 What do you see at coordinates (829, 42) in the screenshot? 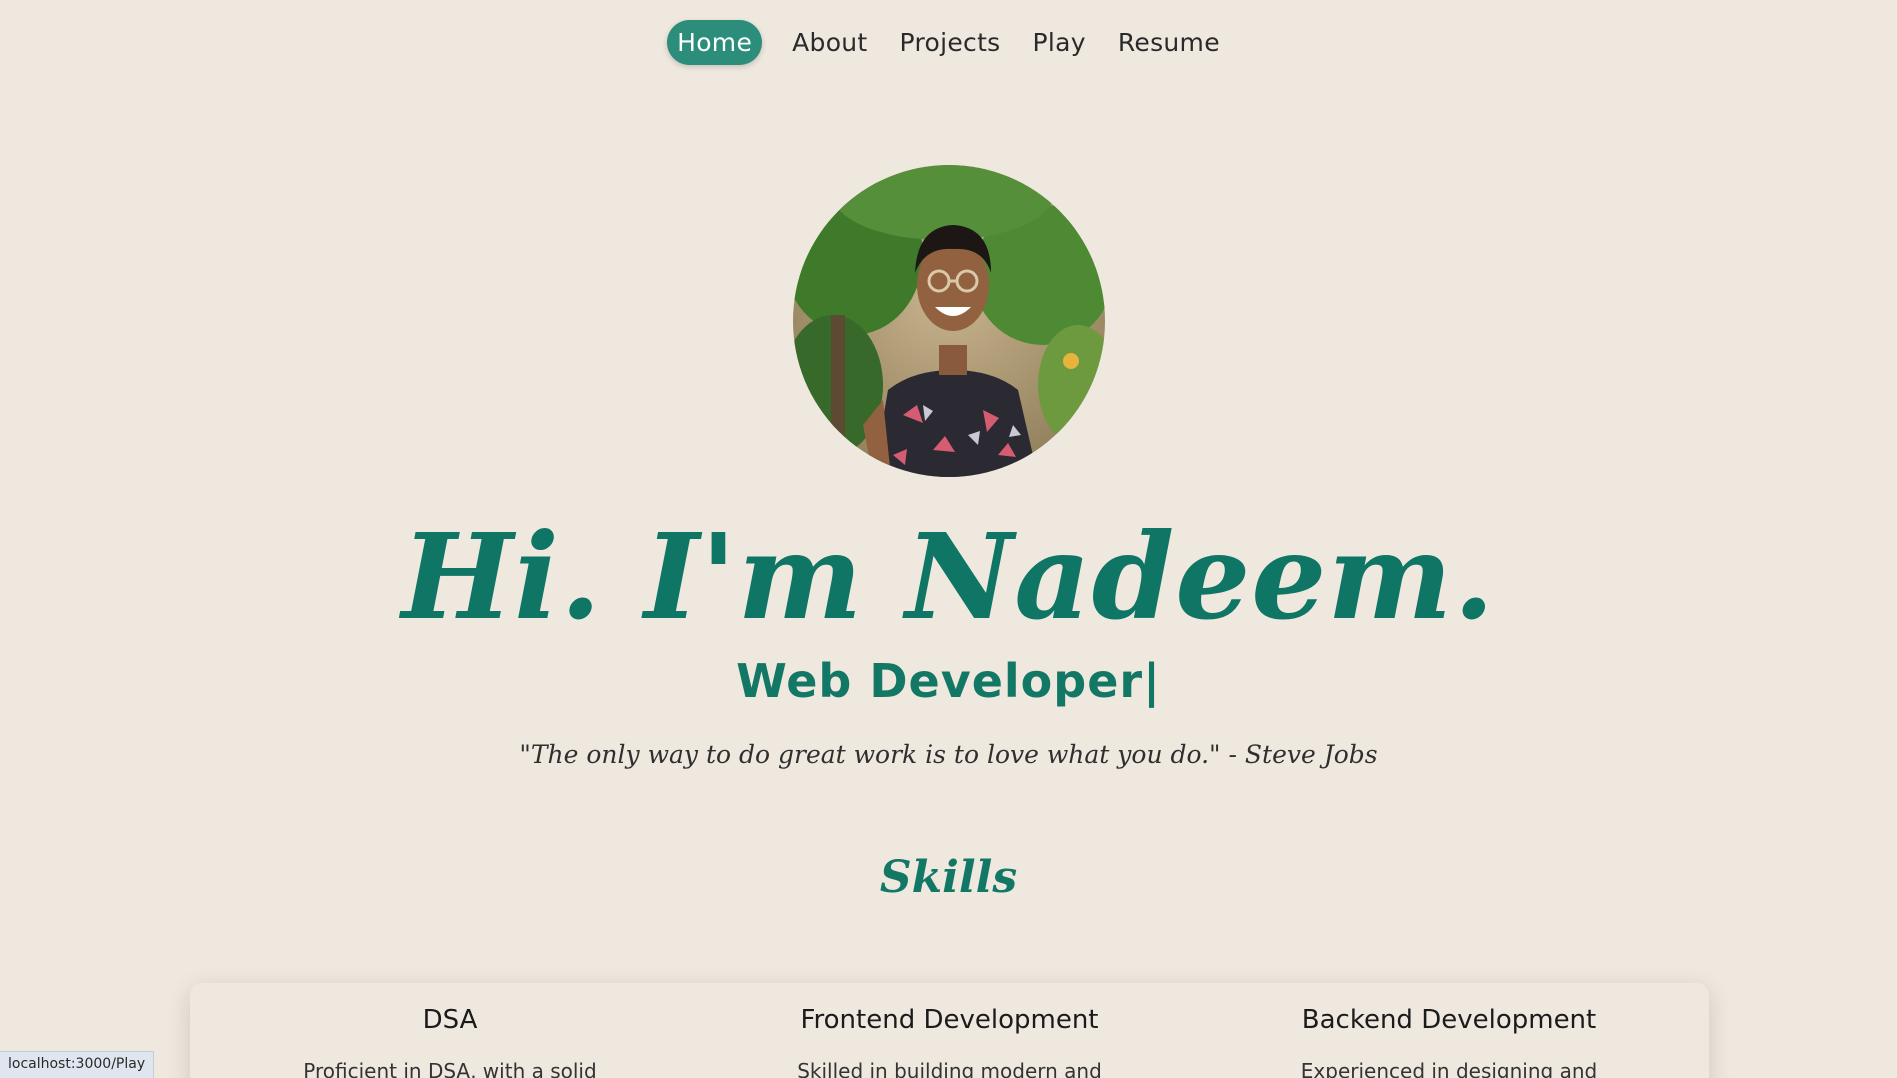
I see `nav-about: About` at bounding box center [829, 42].